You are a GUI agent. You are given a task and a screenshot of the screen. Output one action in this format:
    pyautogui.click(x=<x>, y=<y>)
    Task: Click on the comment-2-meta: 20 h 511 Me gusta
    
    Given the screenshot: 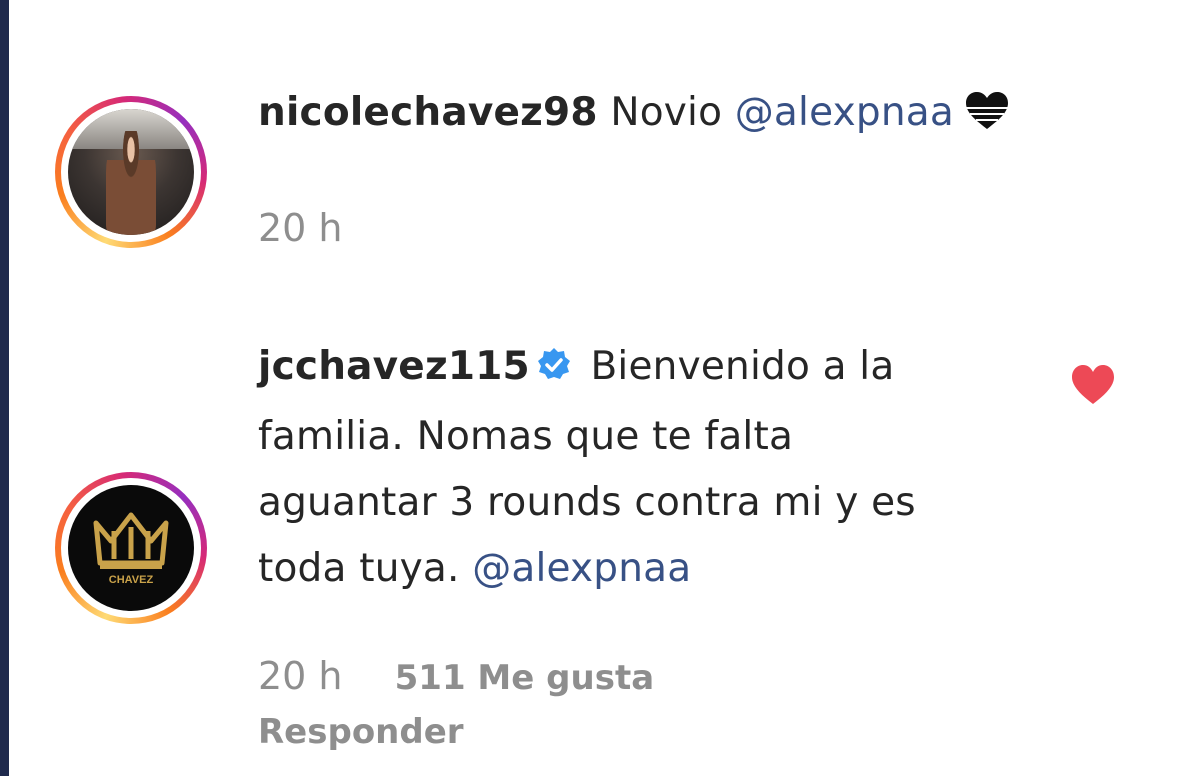 What is the action you would take?
    pyautogui.click(x=456, y=676)
    